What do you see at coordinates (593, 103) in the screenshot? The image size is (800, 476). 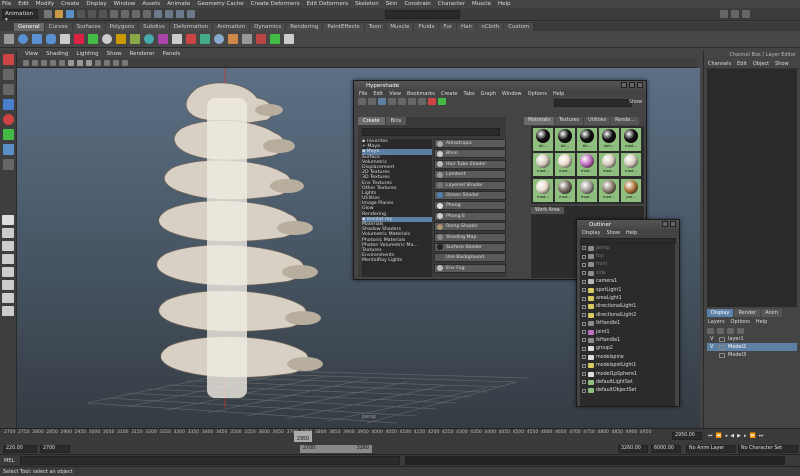 I see `hypershade-search-field` at bounding box center [593, 103].